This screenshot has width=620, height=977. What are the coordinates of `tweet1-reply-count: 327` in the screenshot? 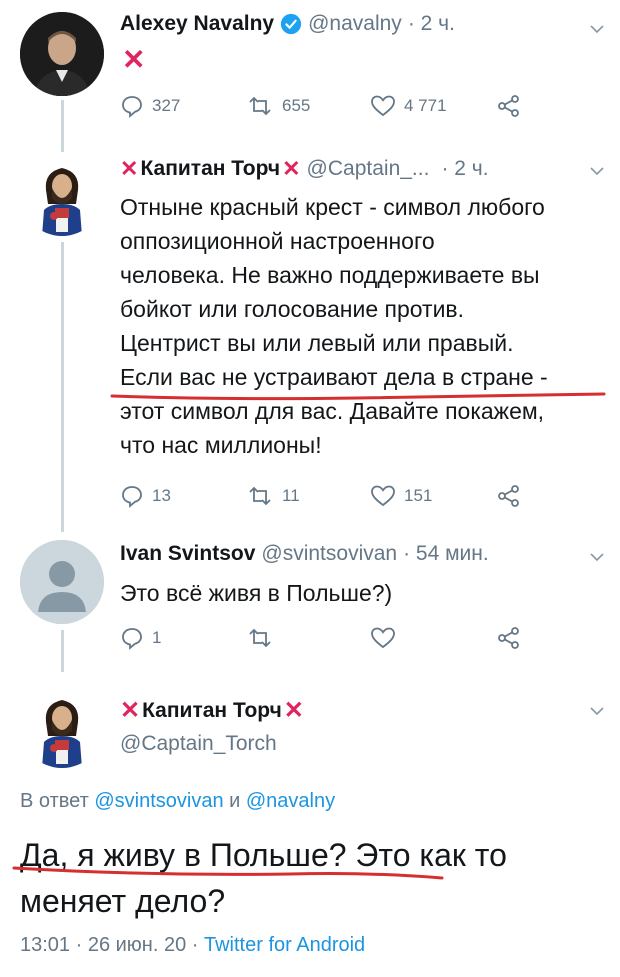 It's located at (166, 105).